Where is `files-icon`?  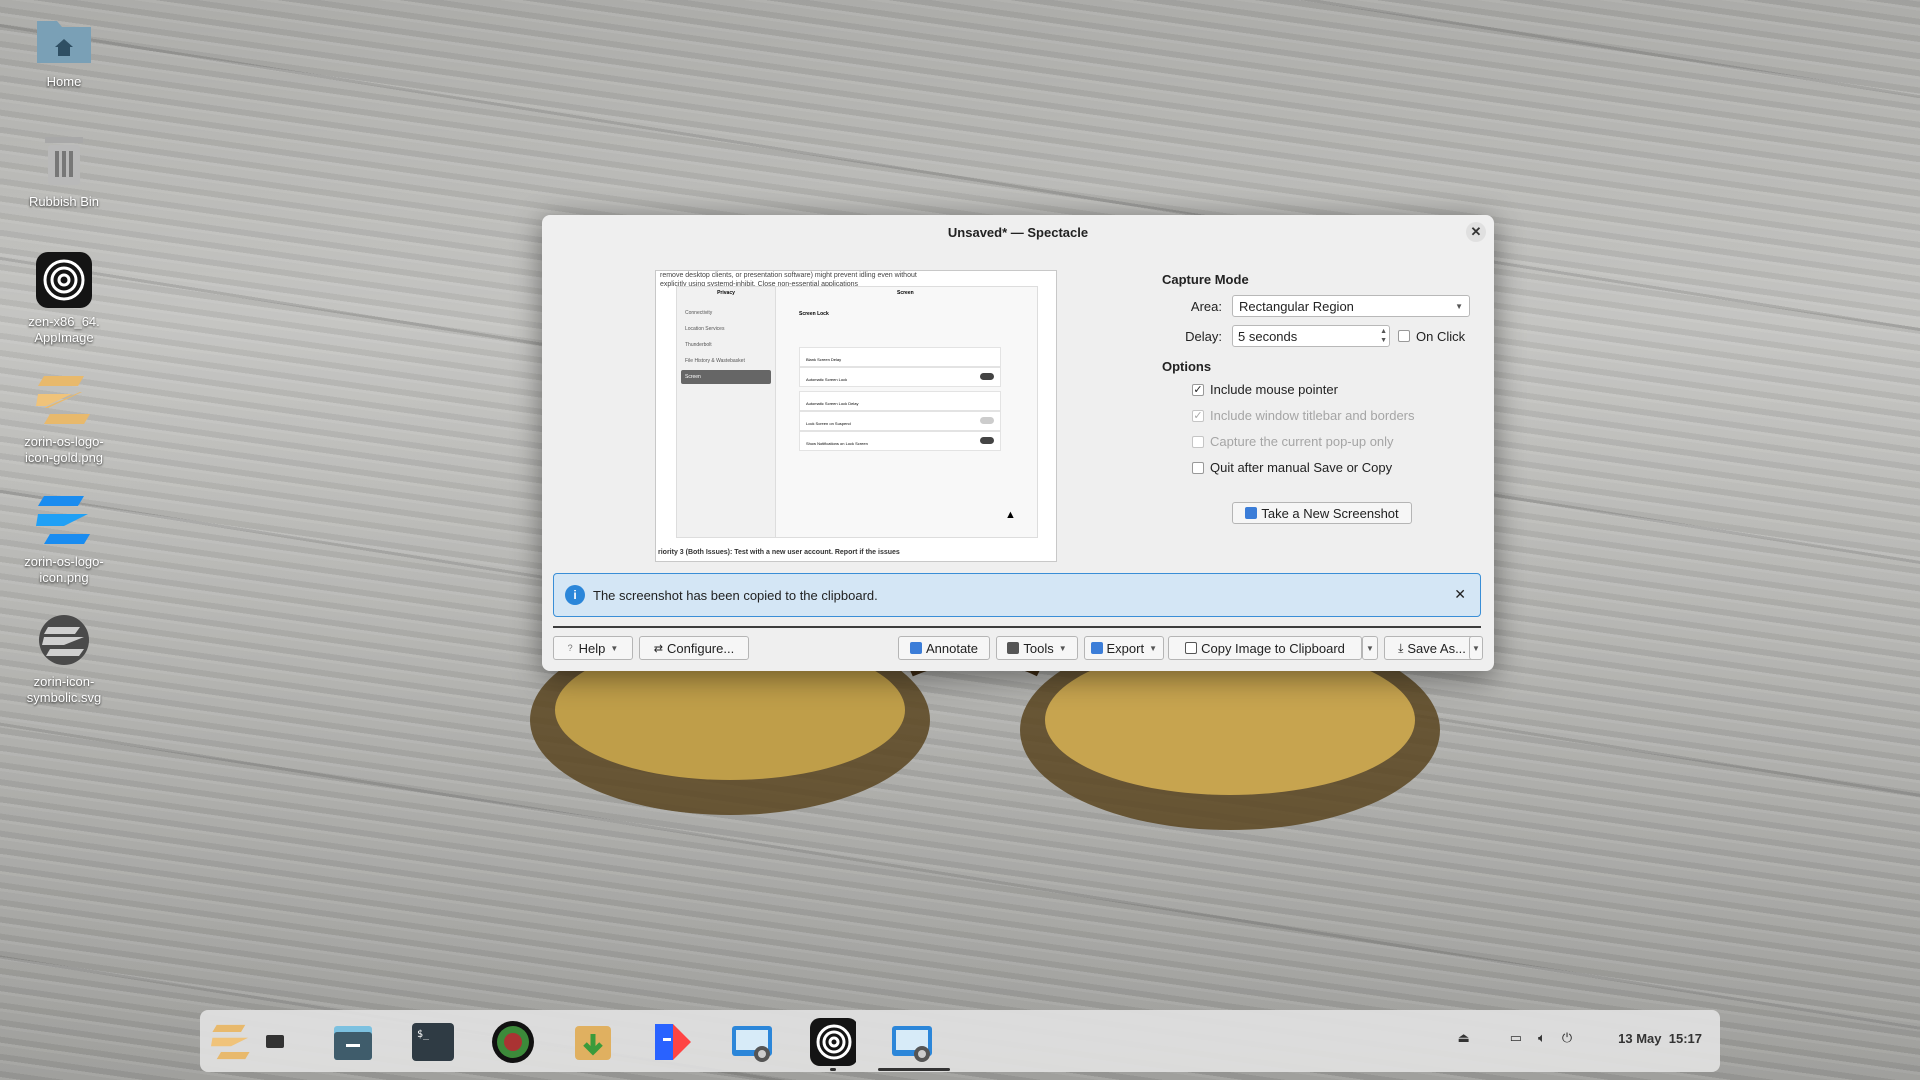
files-icon is located at coordinates (353, 1042).